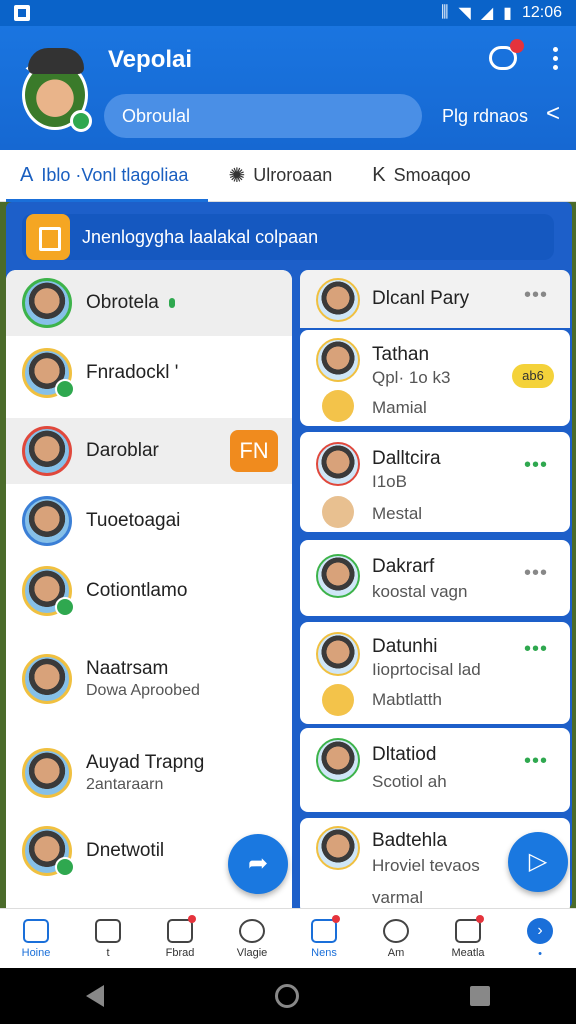 Image resolution: width=576 pixels, height=1024 pixels. Describe the element at coordinates (396, 930) in the screenshot. I see `face-icon` at that location.